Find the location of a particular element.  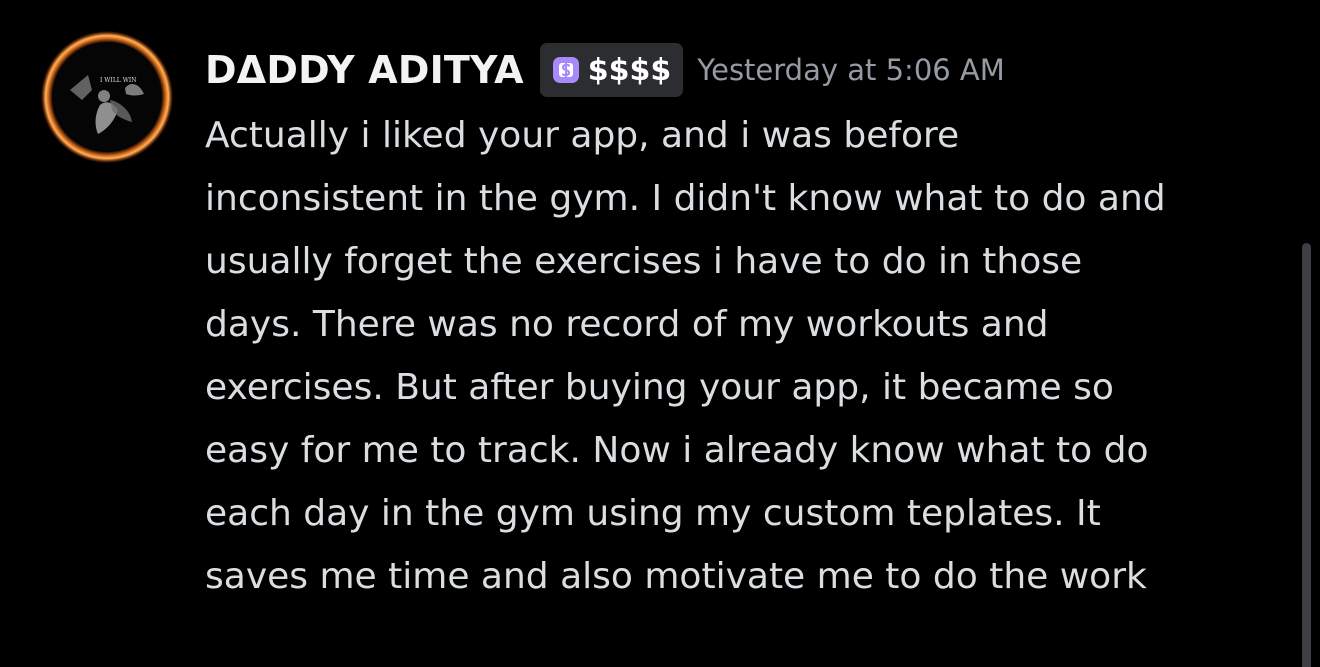

scrollbar-thumb is located at coordinates (1306, 455).